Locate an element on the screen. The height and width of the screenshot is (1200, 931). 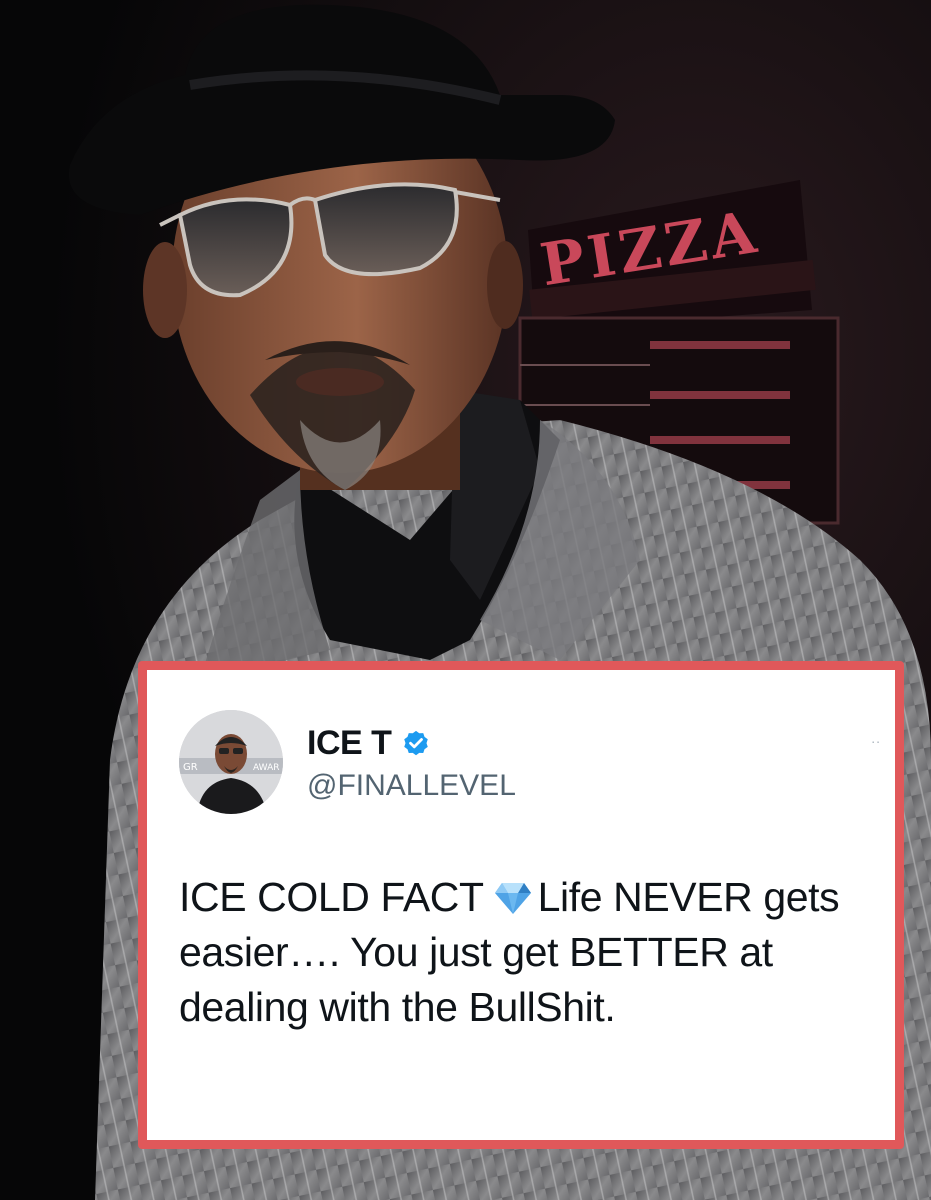
name-row: ICE T is located at coordinates (411, 743).